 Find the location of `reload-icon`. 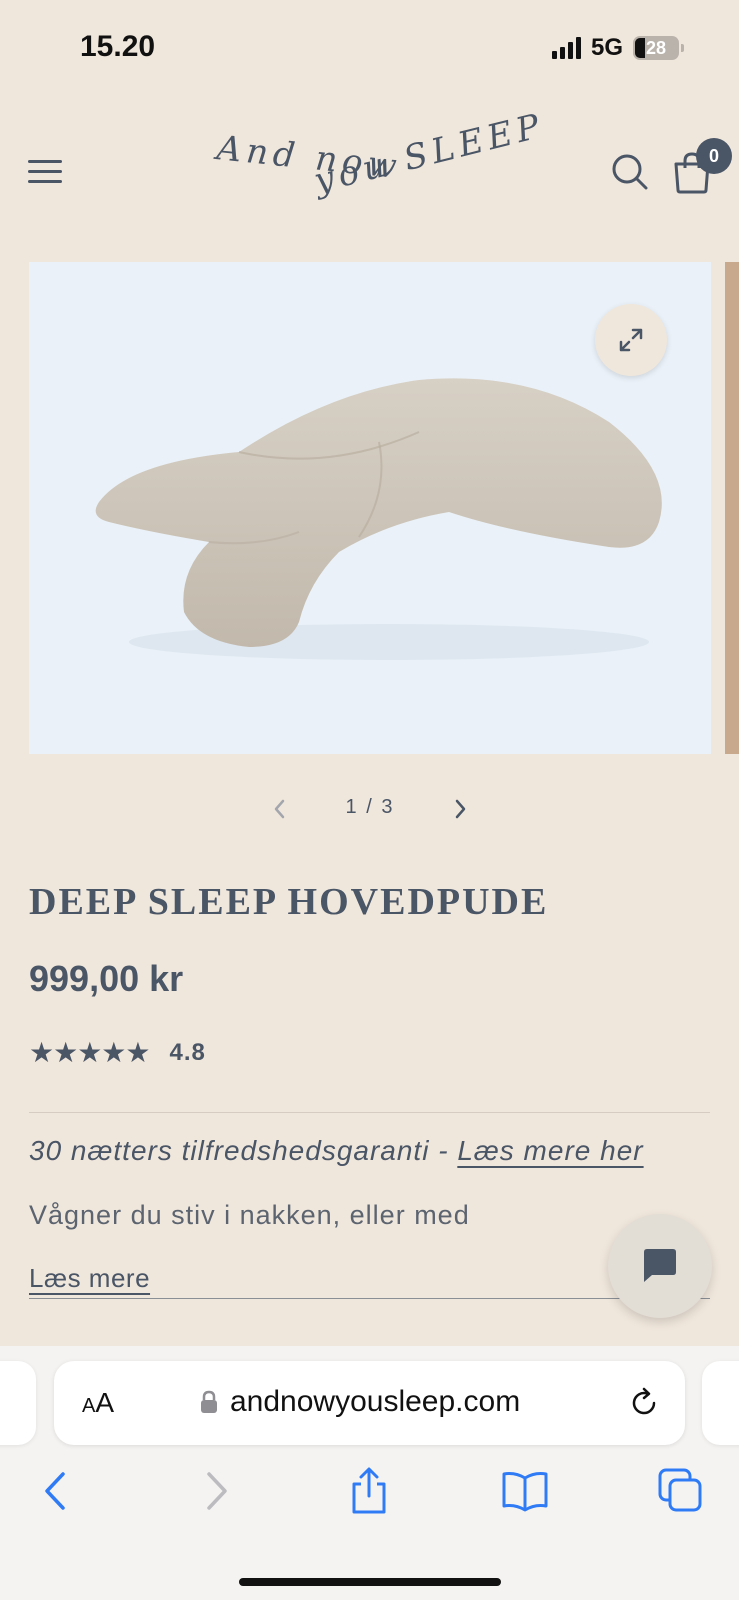

reload-icon is located at coordinates (644, 1403).